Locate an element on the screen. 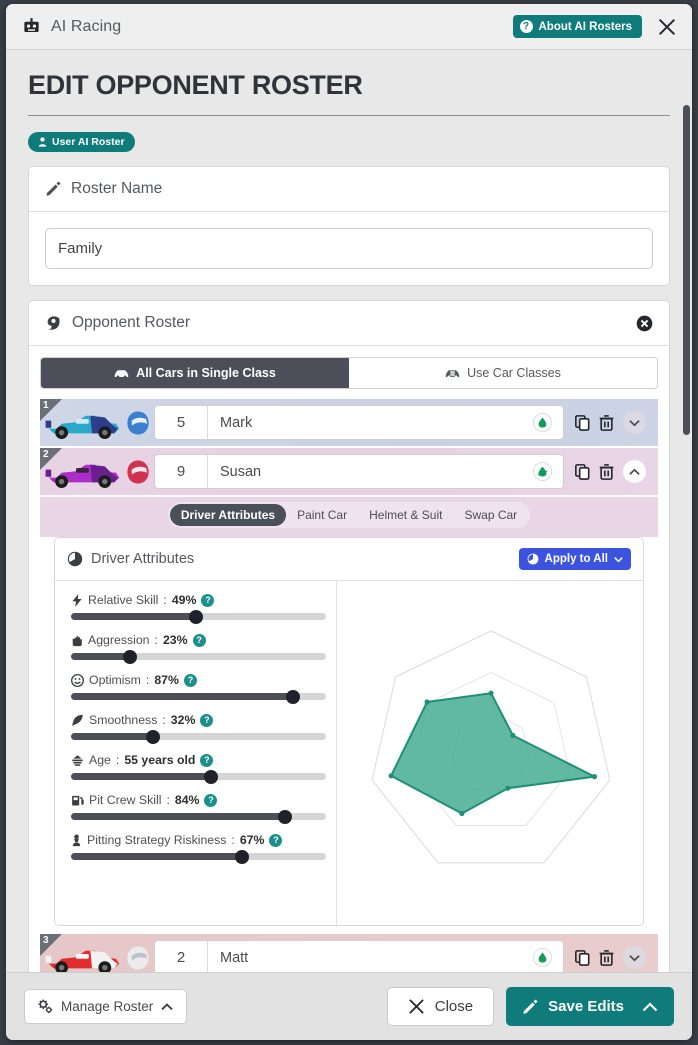  save-edits-button: Save Edits is located at coordinates (590, 1006).